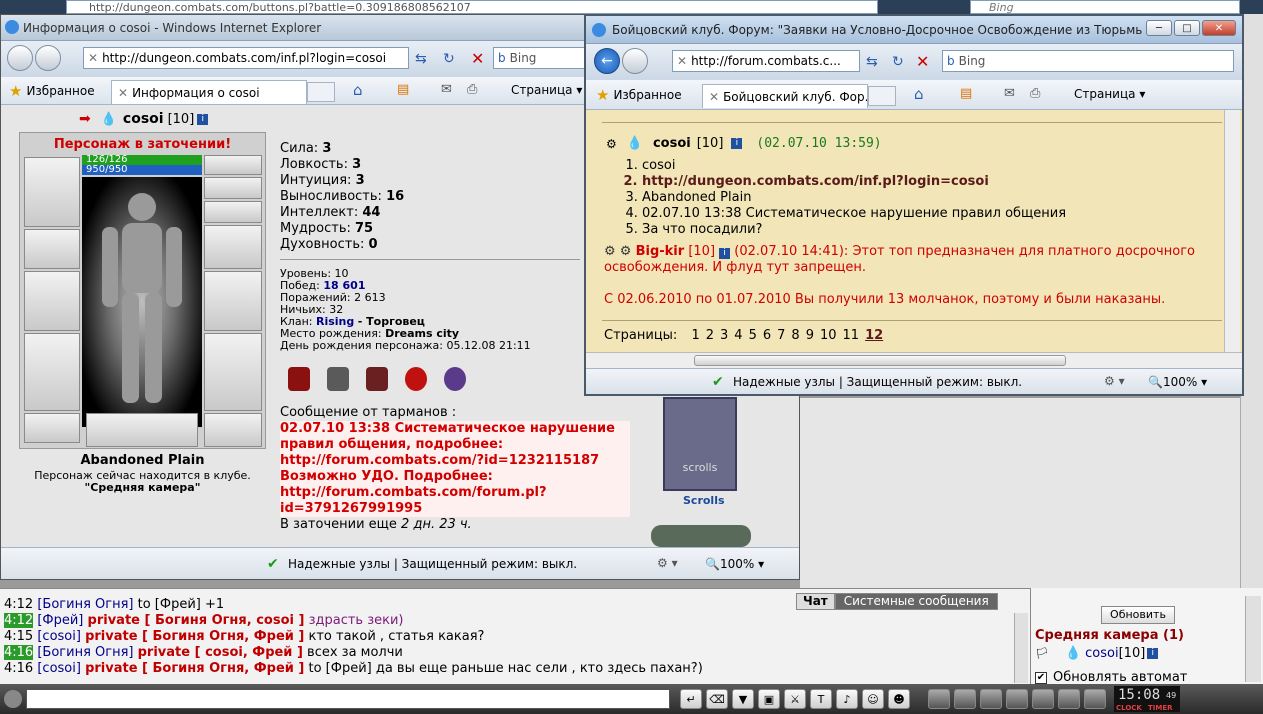  What do you see at coordinates (13, 699) in the screenshot?
I see `chat-menu-icon` at bounding box center [13, 699].